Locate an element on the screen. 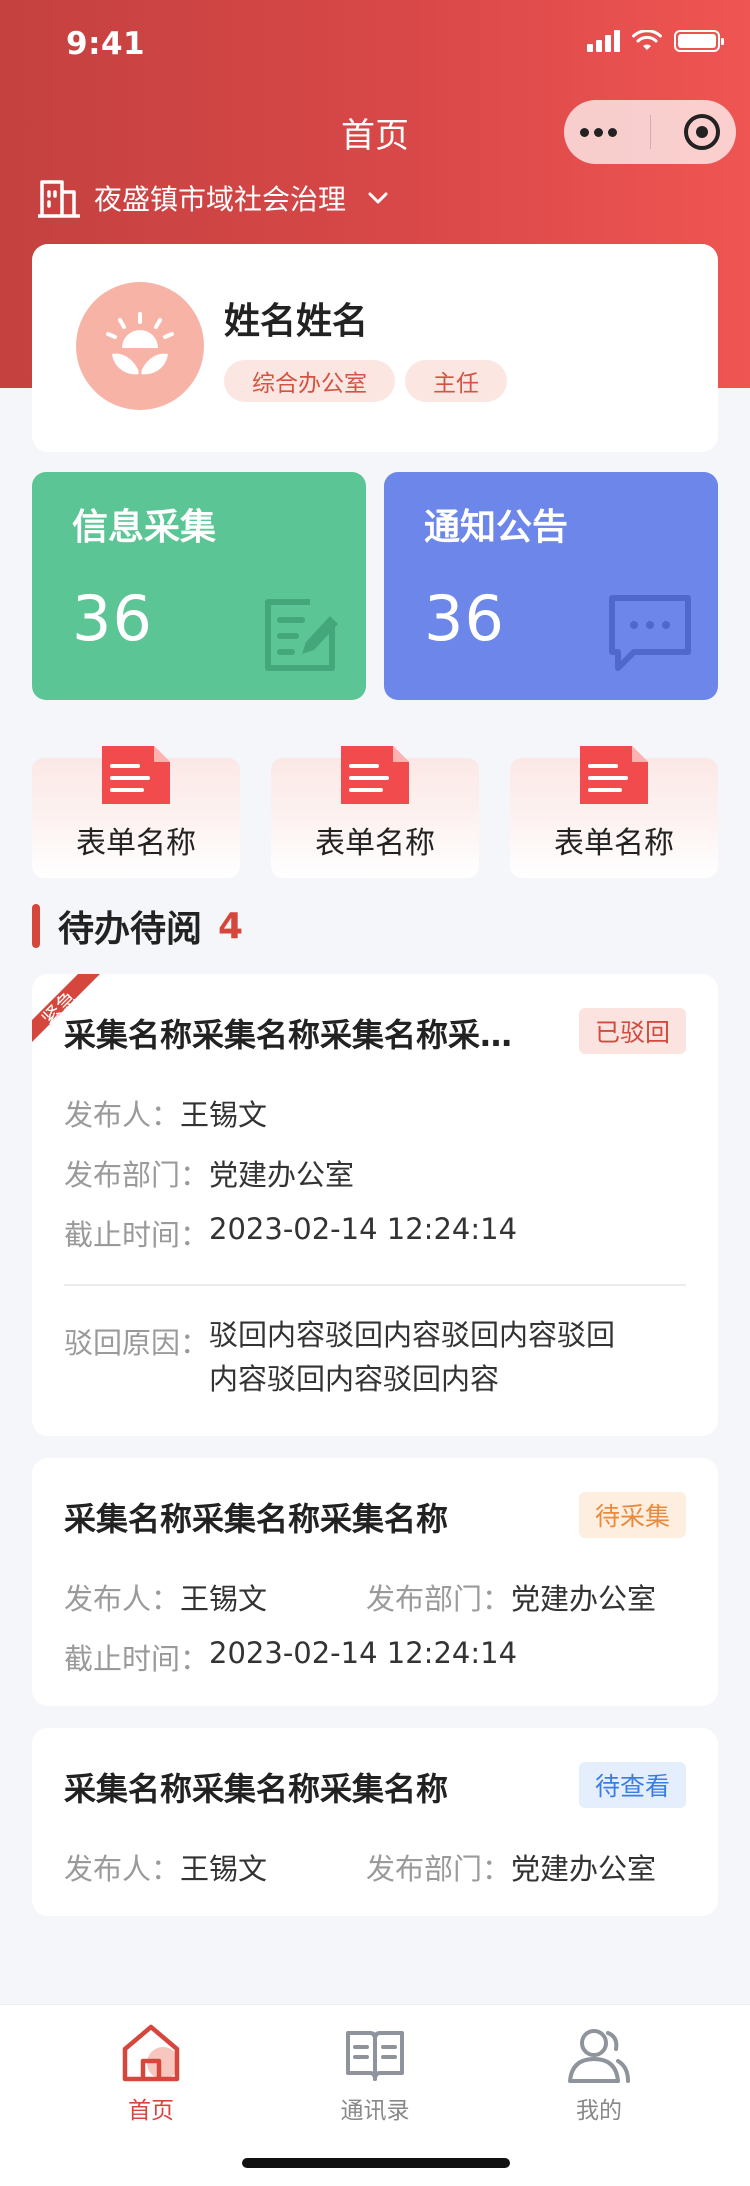 This screenshot has width=750, height=2186. tab-label: 我的 is located at coordinates (599, 2111).